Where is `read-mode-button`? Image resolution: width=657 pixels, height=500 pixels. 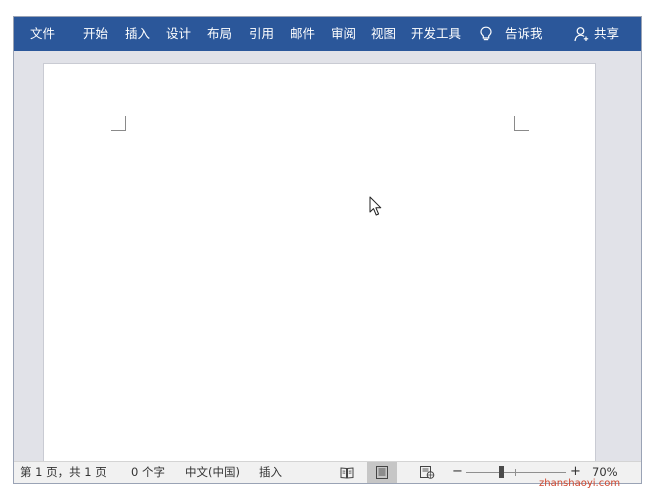 read-mode-button is located at coordinates (347, 472).